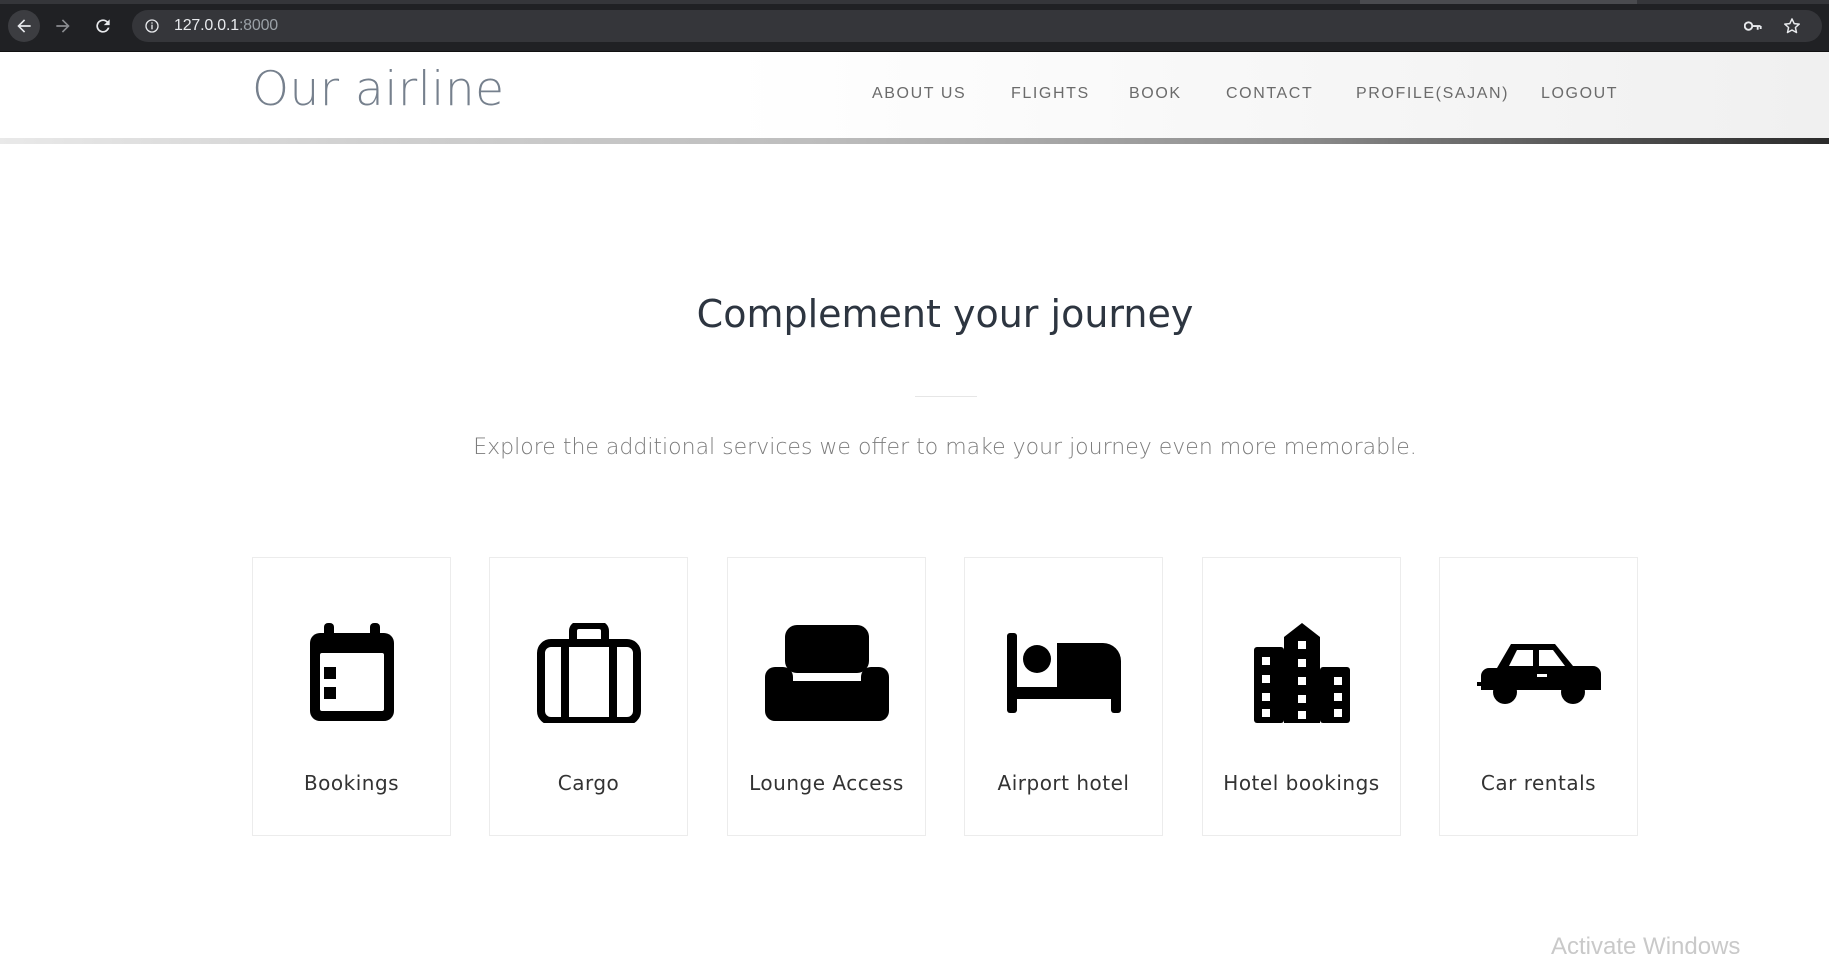 The image size is (1829, 961). Describe the element at coordinates (914, 141) in the screenshot. I see `header-stripe` at that location.